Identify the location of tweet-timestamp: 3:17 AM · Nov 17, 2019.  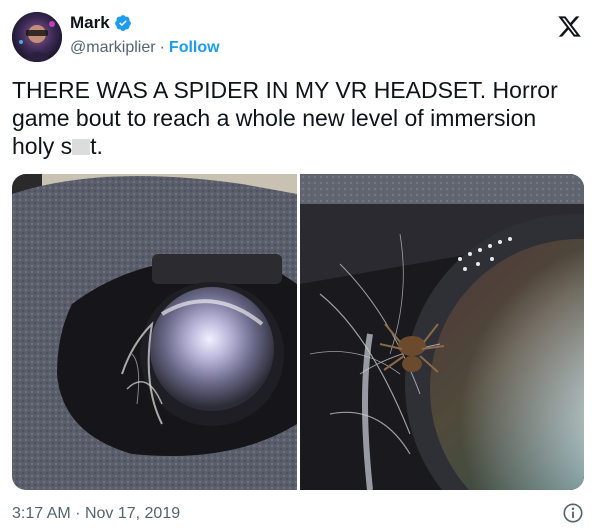
(96, 514).